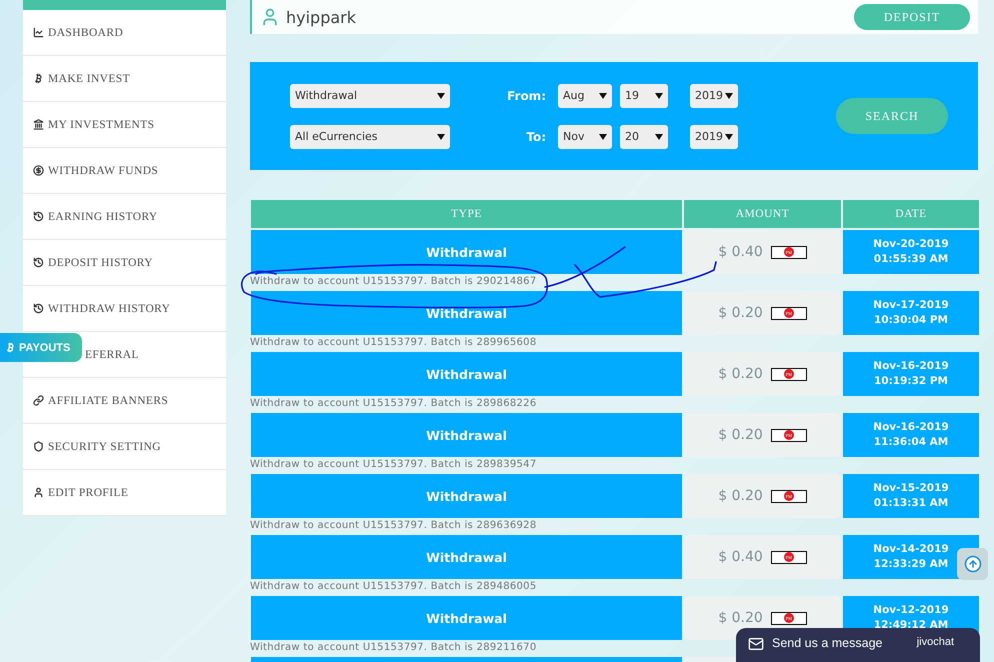  What do you see at coordinates (38, 170) in the screenshot?
I see `coin-icon` at bounding box center [38, 170].